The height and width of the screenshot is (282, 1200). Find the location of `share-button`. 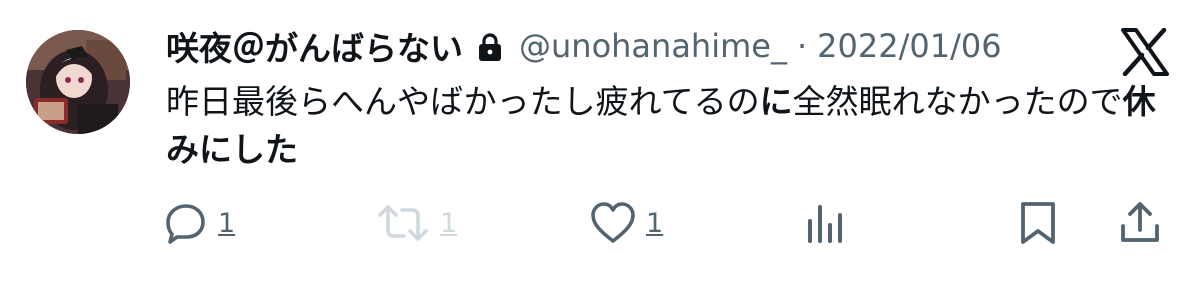

share-button is located at coordinates (1140, 223).